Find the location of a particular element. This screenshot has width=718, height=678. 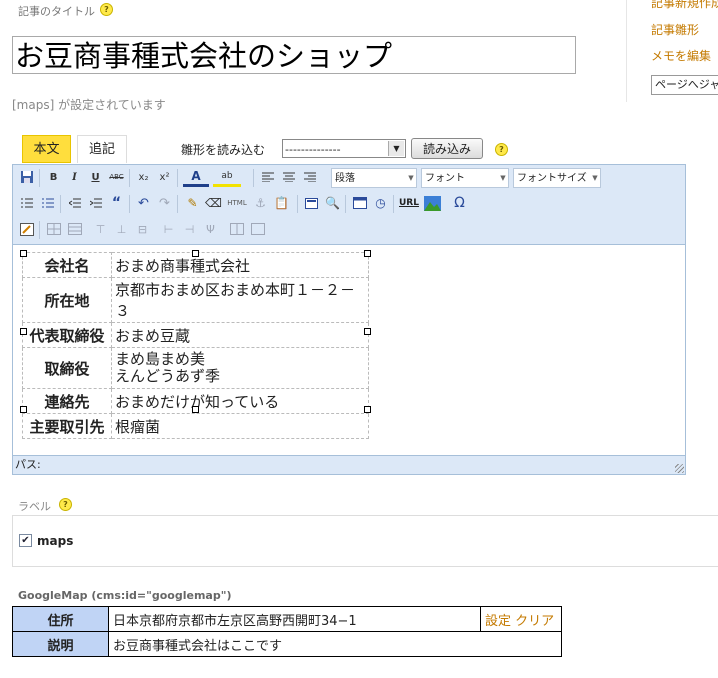

maps-checkbox-label: maps is located at coordinates (55, 541).